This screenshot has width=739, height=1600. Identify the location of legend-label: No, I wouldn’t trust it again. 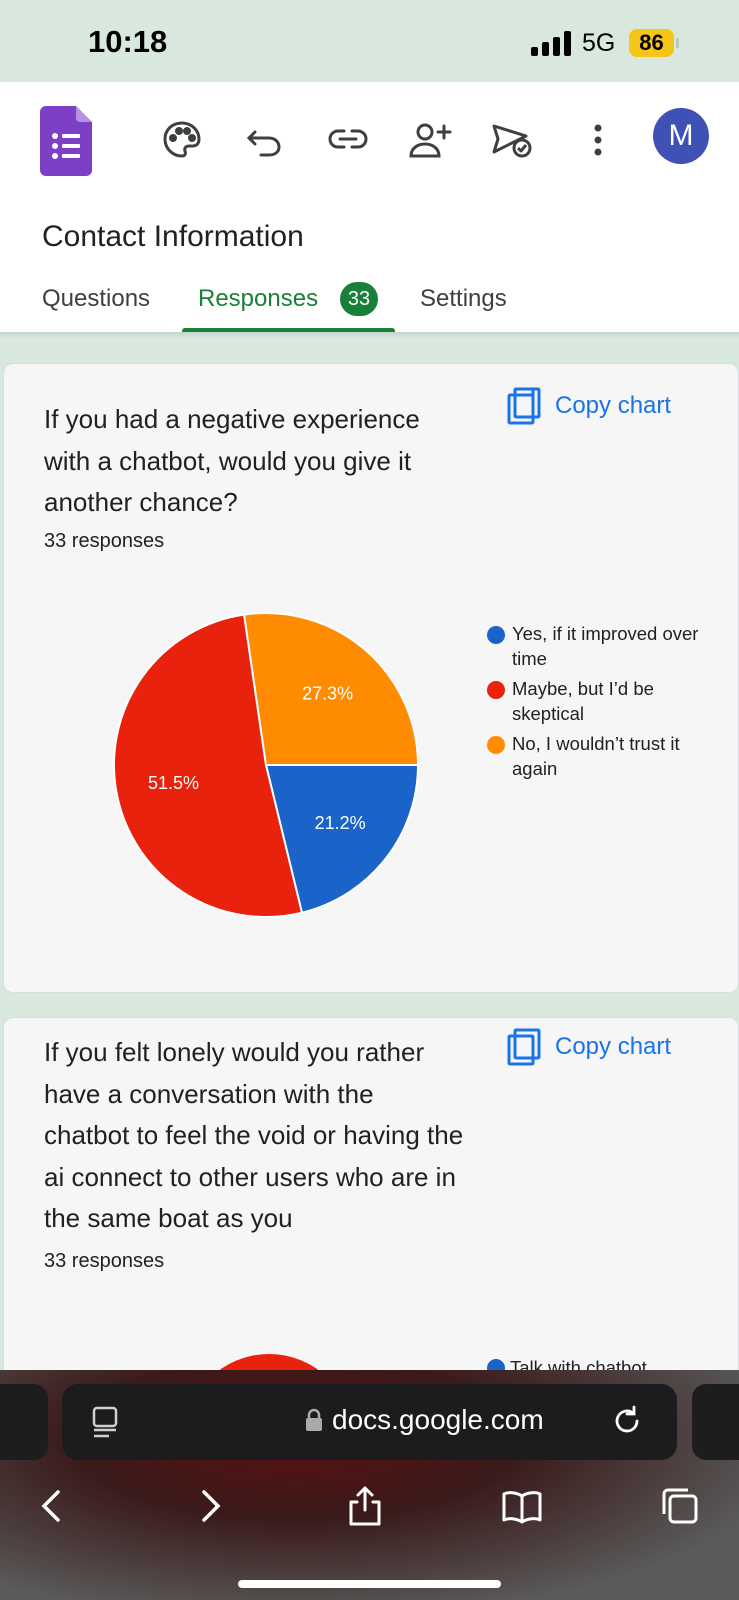
(596, 756).